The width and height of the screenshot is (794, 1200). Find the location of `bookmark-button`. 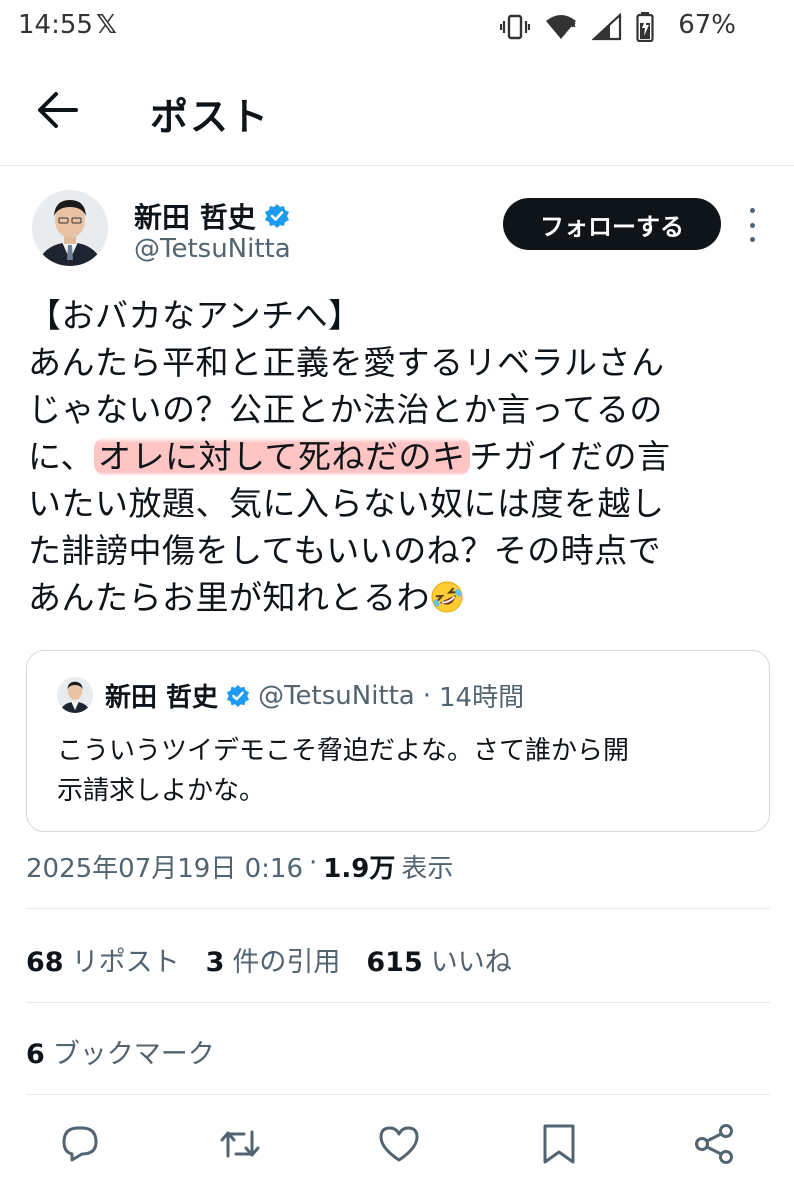

bookmark-button is located at coordinates (559, 1144).